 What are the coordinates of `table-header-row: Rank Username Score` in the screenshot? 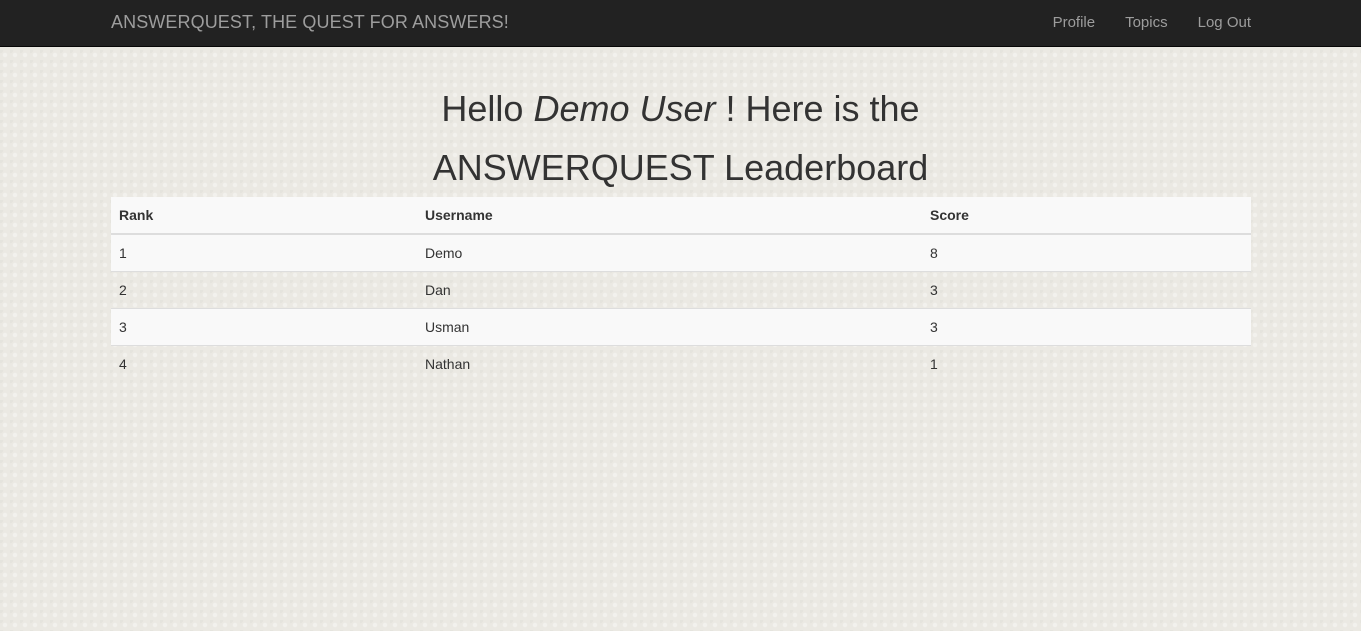 It's located at (681, 215).